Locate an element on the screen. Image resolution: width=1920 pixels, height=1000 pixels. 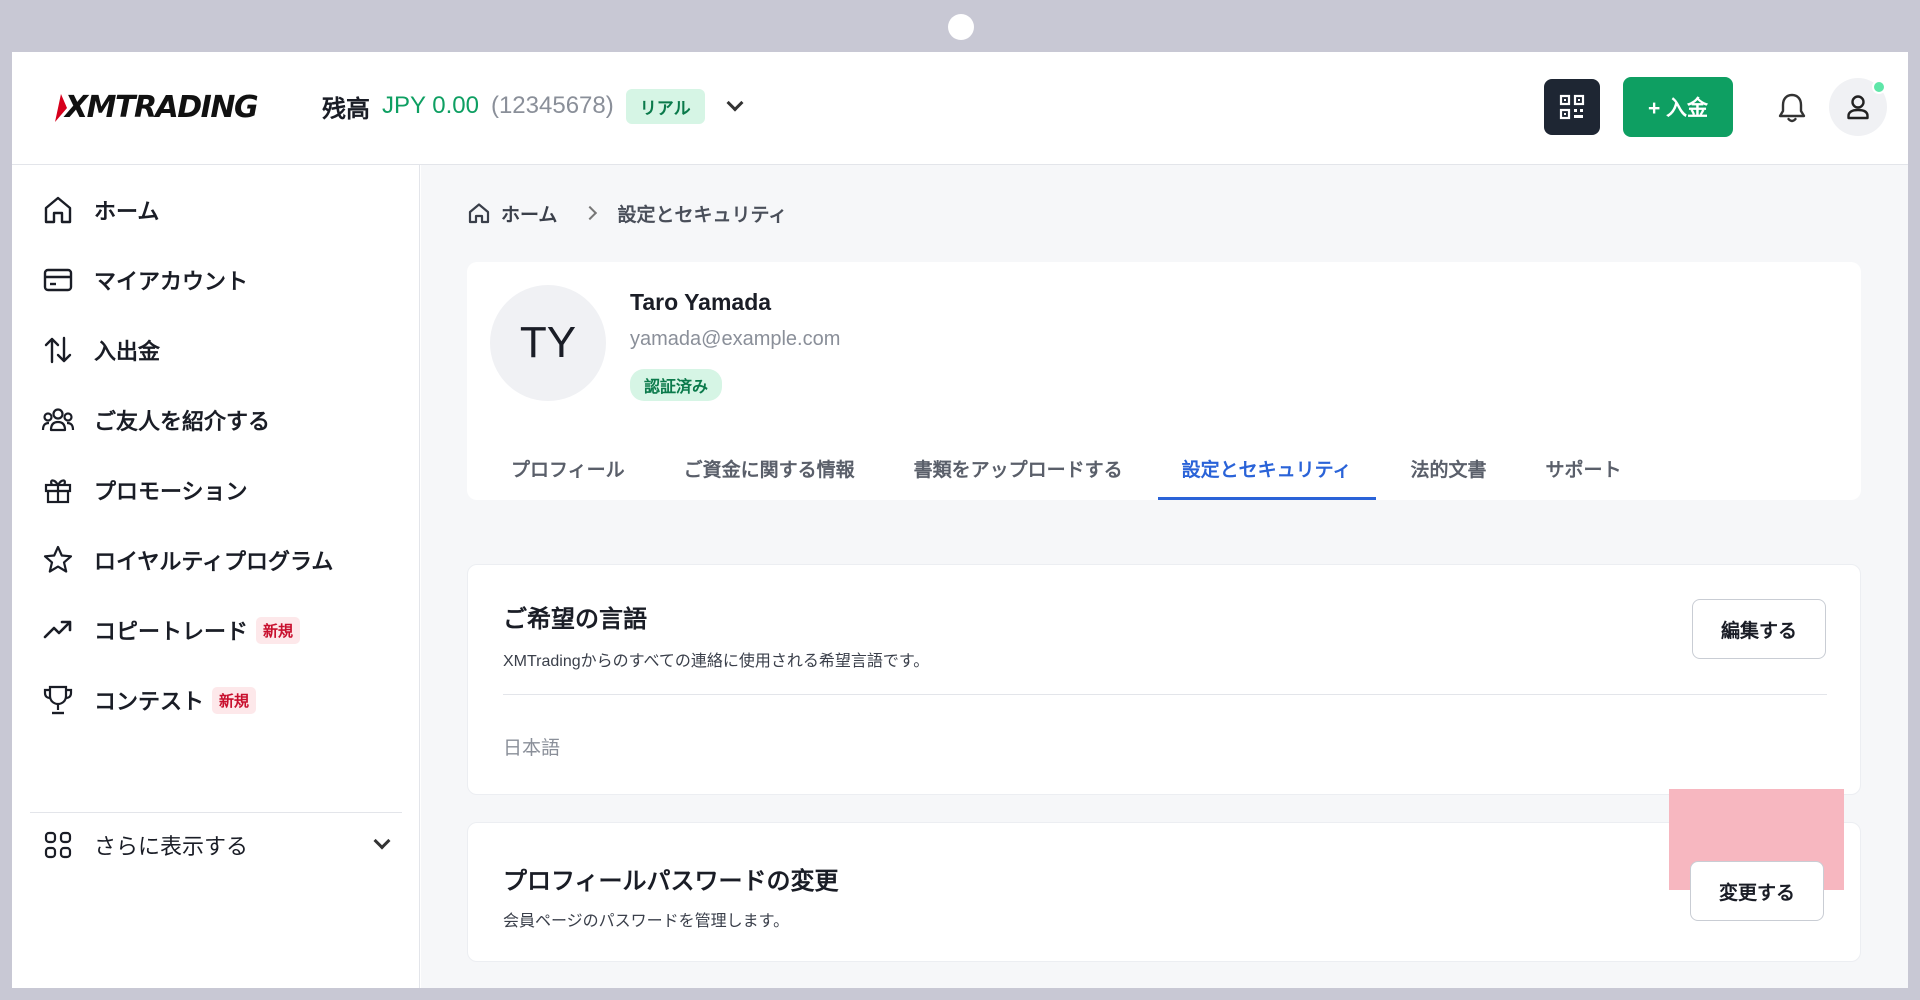
sidebar-divider is located at coordinates (216, 812).